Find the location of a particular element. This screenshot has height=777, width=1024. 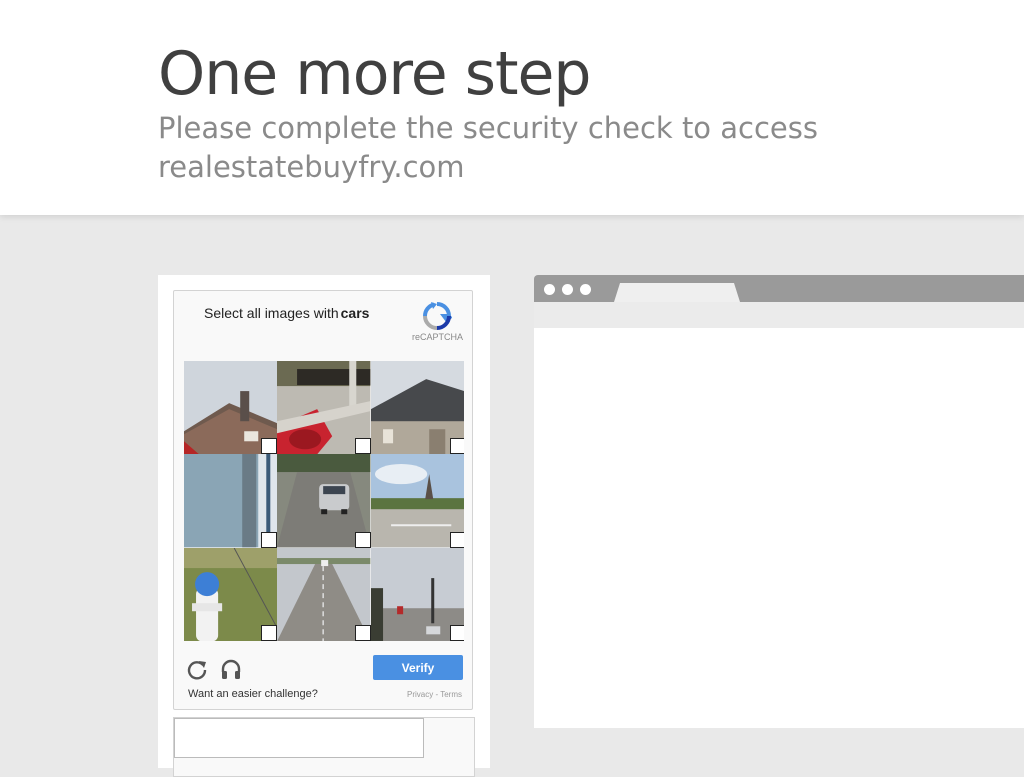

captcha-response-area is located at coordinates (324, 747).